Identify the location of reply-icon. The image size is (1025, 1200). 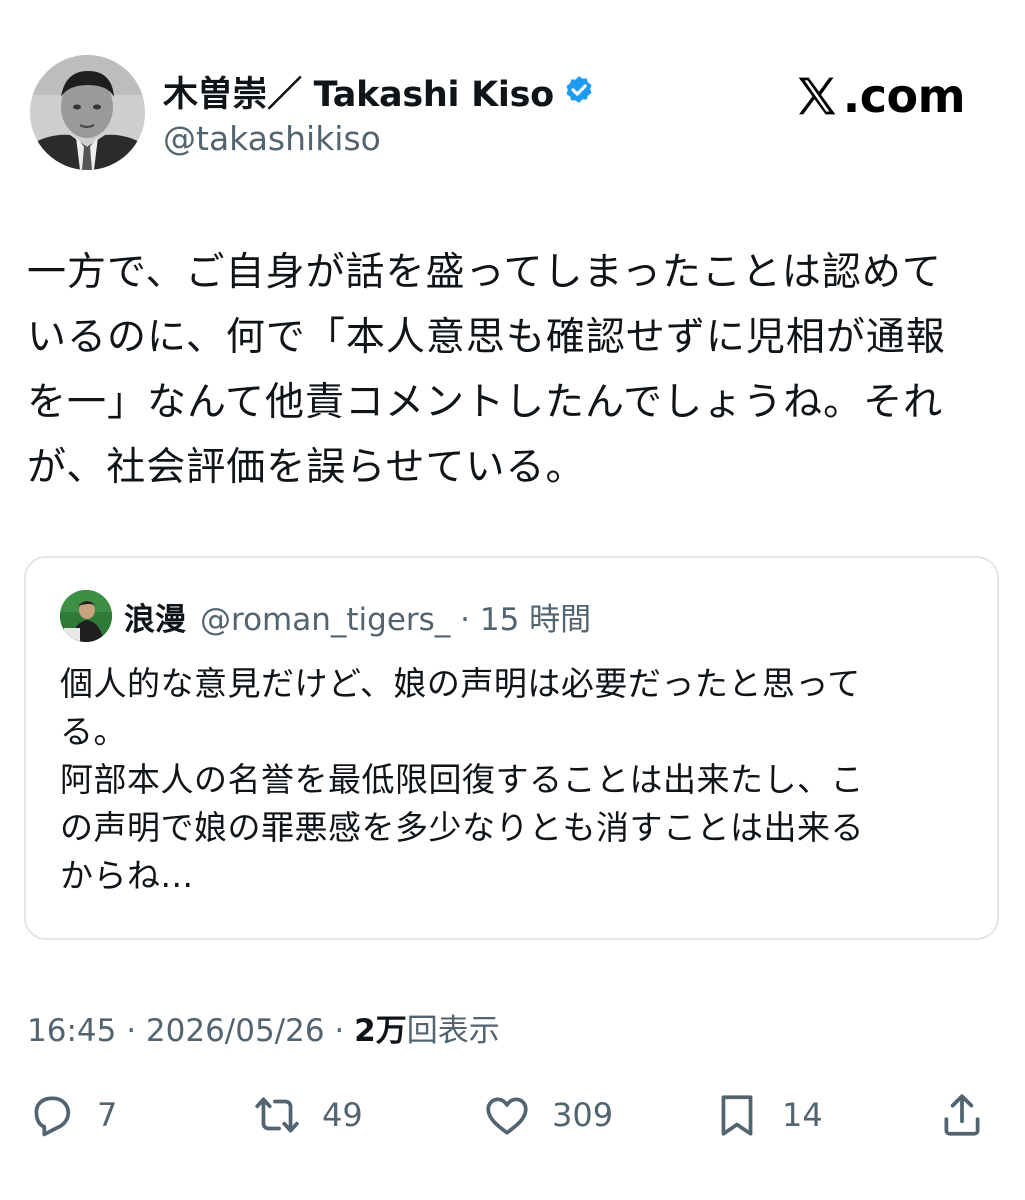
(52, 1116).